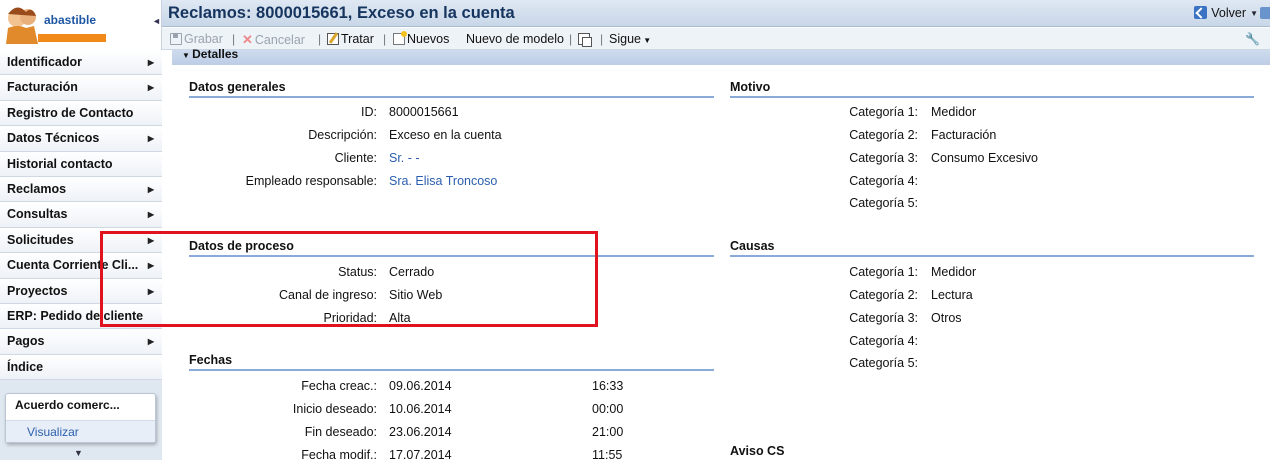  What do you see at coordinates (443, 181) in the screenshot?
I see `employee-link: Sra. Elisa Troncoso` at bounding box center [443, 181].